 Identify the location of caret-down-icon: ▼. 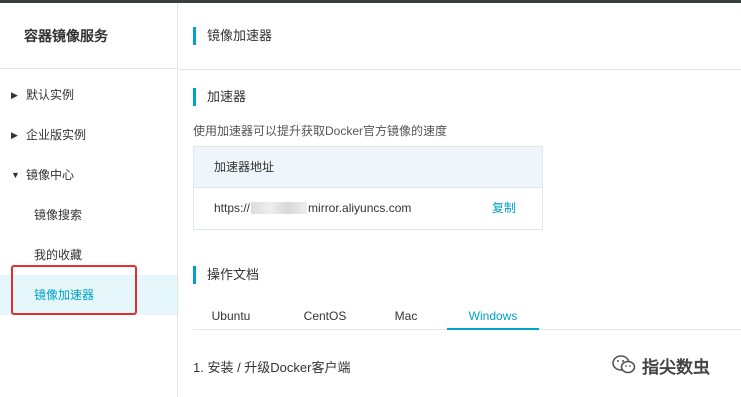
(15, 175).